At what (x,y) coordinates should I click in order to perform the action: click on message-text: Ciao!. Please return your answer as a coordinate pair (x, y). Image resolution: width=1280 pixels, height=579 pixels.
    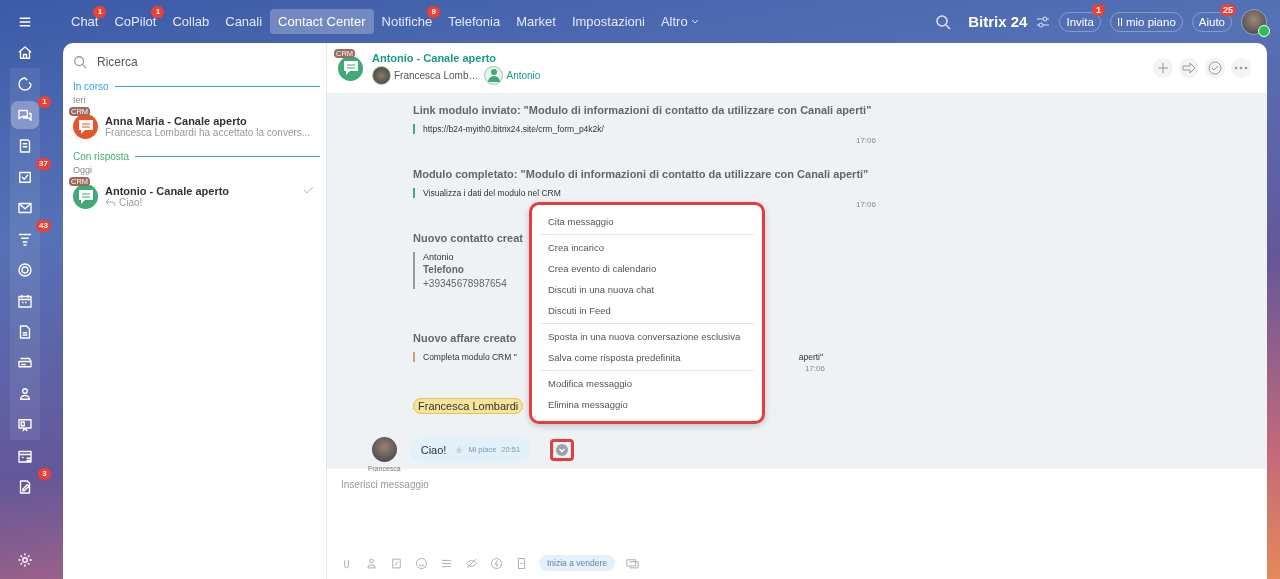
    Looking at the image, I should click on (433, 449).